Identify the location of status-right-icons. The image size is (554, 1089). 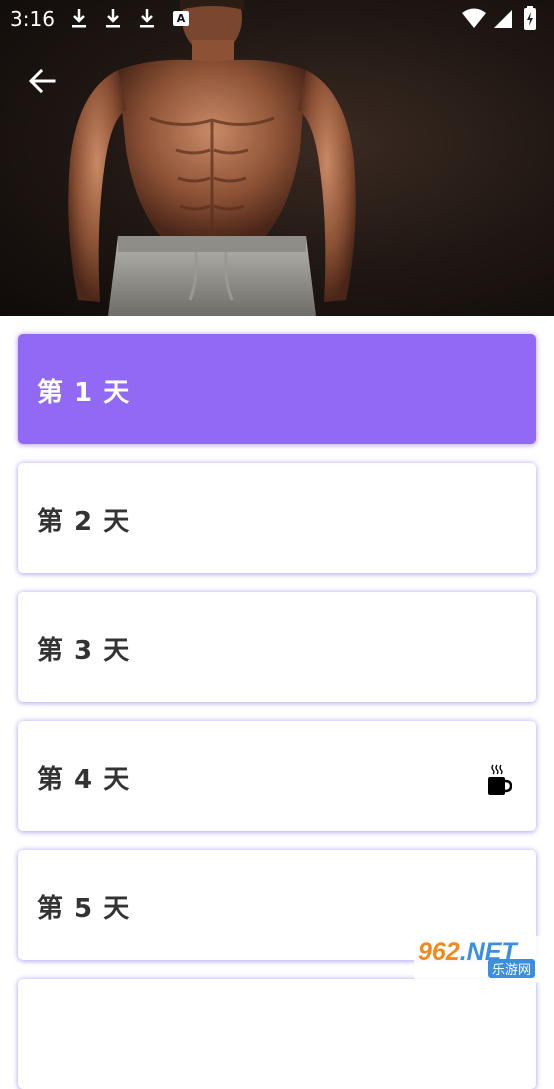
(503, 21).